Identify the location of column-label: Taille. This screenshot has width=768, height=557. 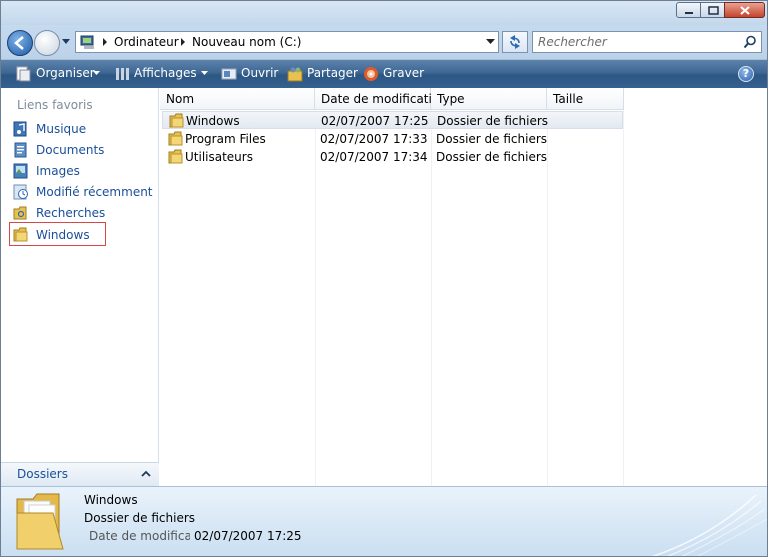
(568, 99).